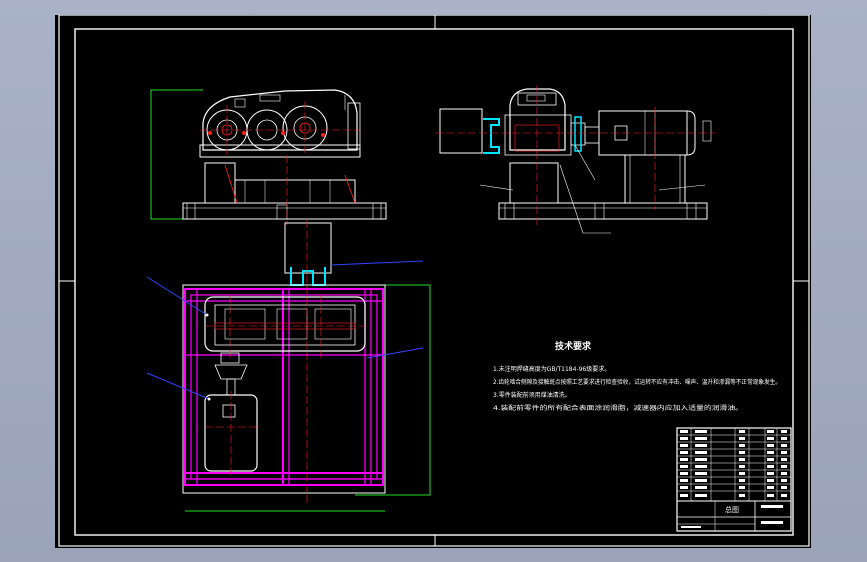 Image resolution: width=867 pixels, height=562 pixels. What do you see at coordinates (573, 346) in the screenshot?
I see `tech-requirements-title: 技术要求` at bounding box center [573, 346].